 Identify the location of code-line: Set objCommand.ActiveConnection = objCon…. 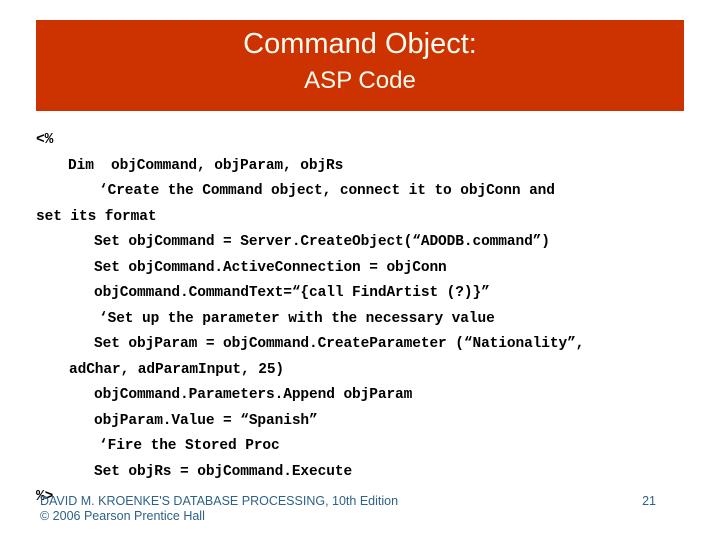
(270, 267).